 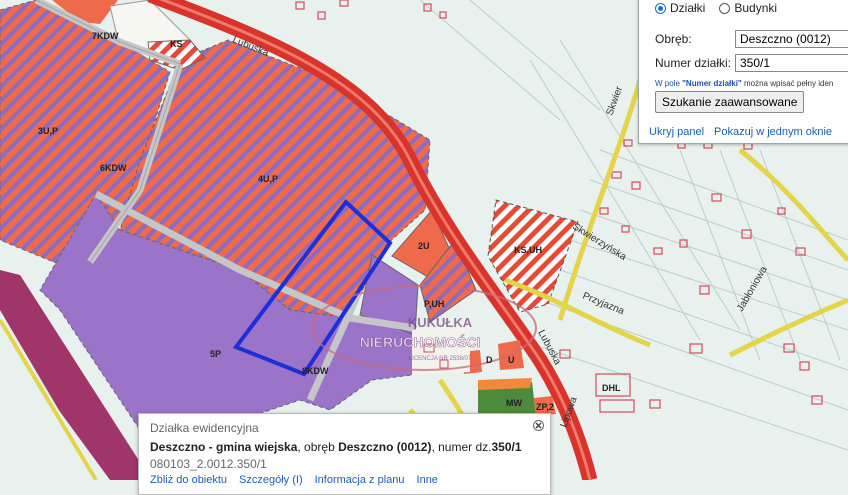 I want to click on details-link: Szczegóły (I), so click(x=271, y=480).